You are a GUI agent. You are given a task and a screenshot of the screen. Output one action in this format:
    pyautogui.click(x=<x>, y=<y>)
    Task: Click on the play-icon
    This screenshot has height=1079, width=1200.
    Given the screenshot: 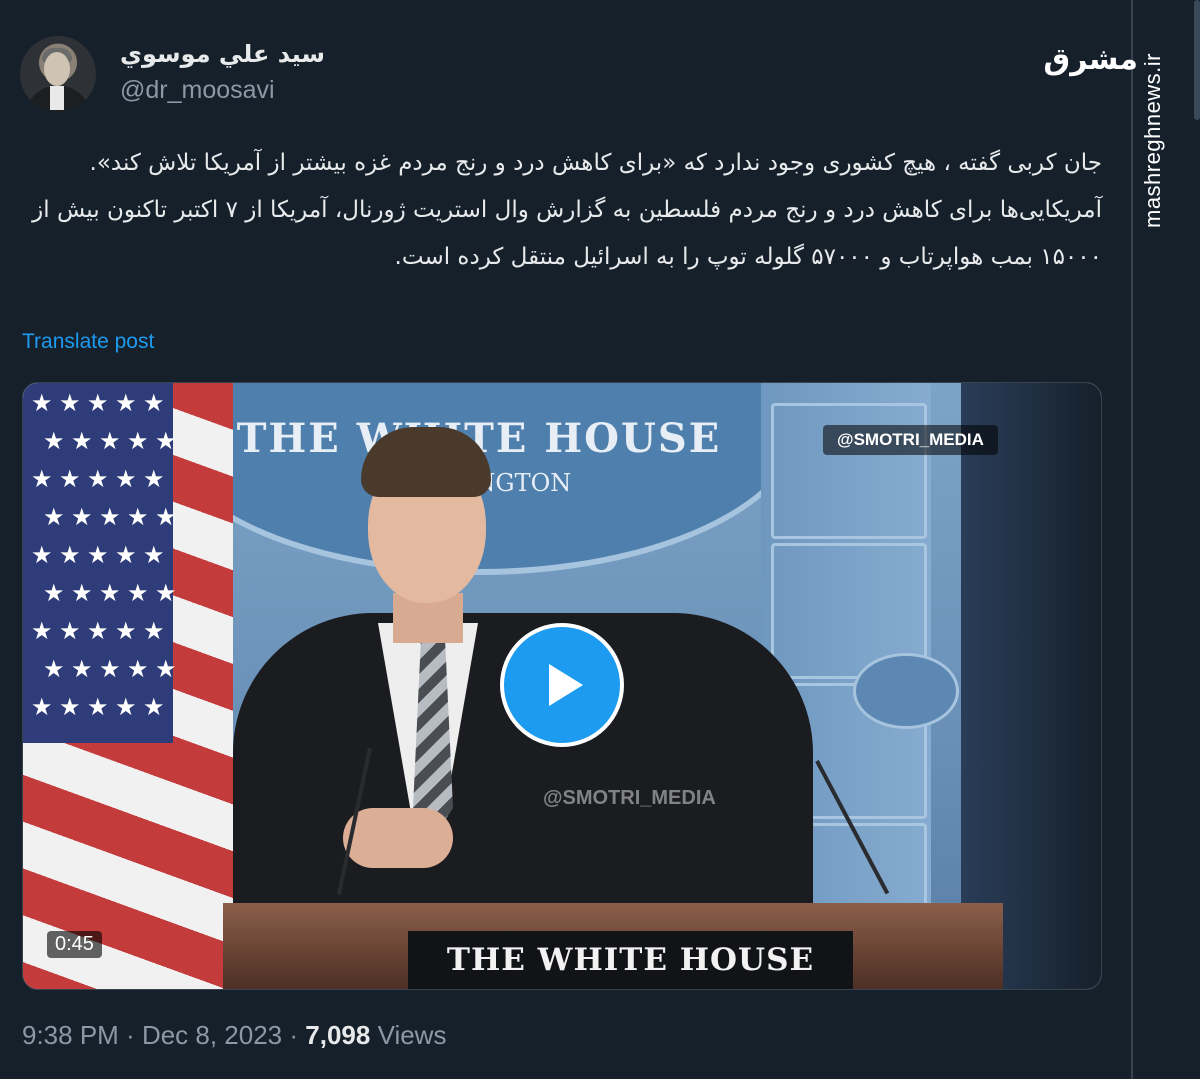 What is the action you would take?
    pyautogui.click(x=566, y=685)
    